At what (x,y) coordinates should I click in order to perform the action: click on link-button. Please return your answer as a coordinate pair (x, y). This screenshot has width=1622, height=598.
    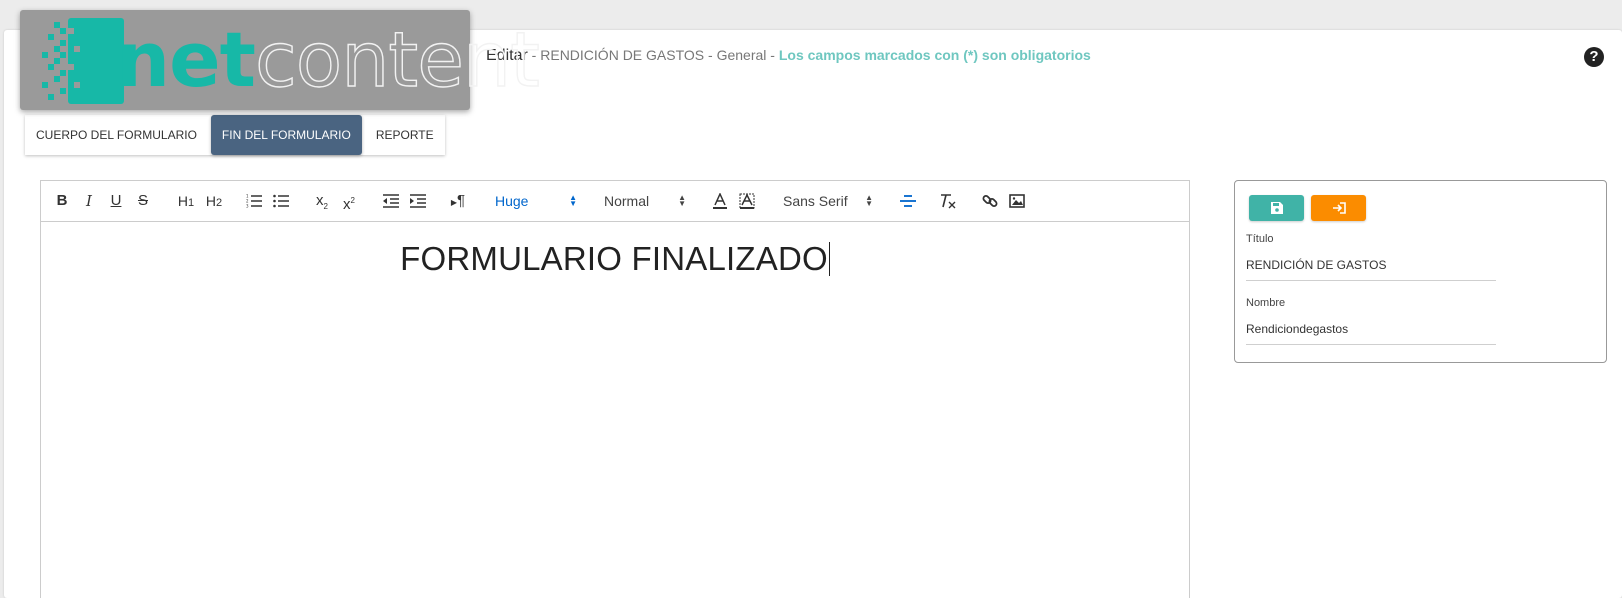
    Looking at the image, I should click on (990, 201).